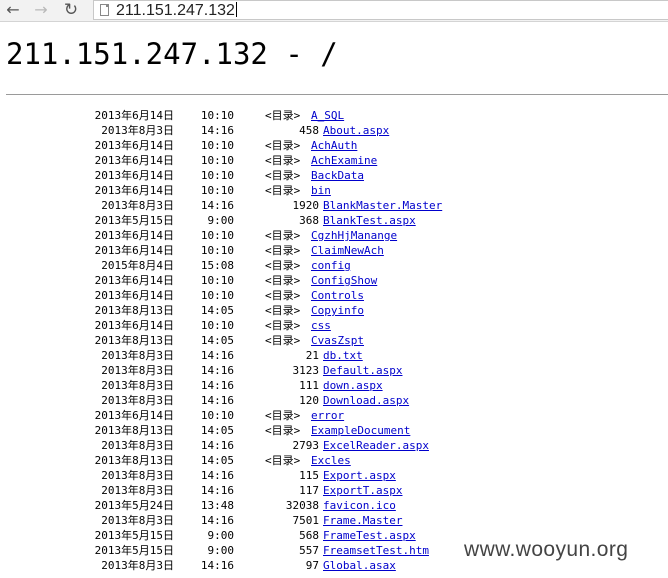  Describe the element at coordinates (309, 400) in the screenshot. I see `file-size: 120` at that location.